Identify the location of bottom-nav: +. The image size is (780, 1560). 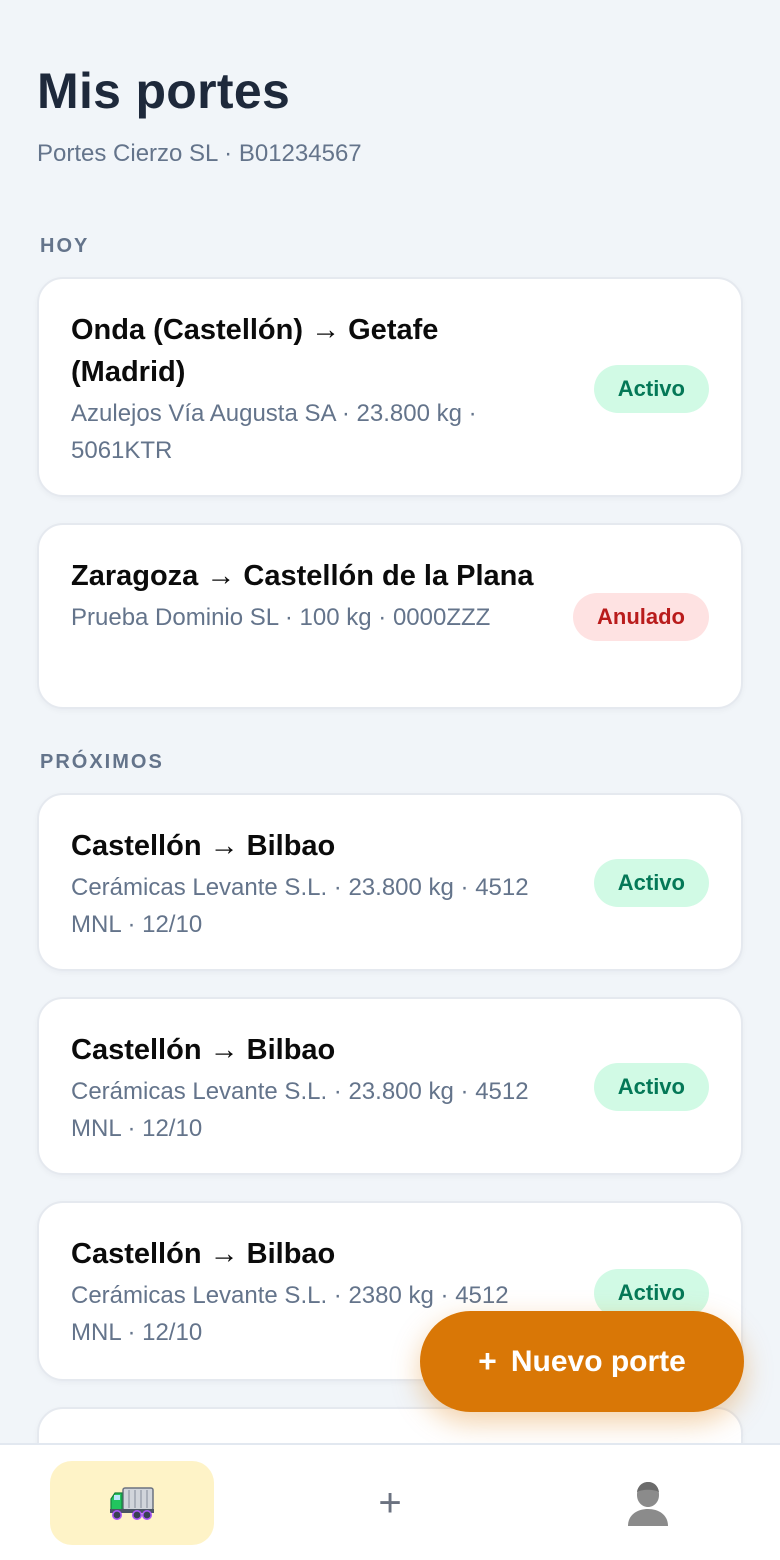
(390, 1501).